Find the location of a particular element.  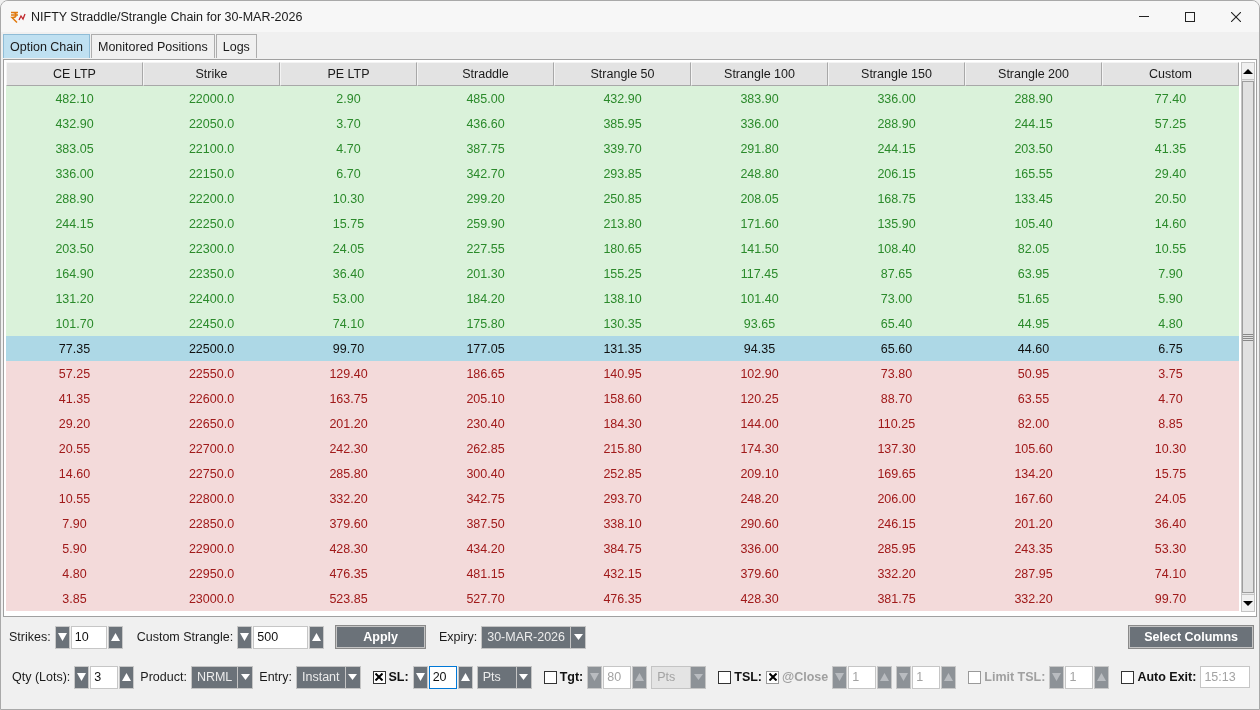

table-cell-text: 527.70 is located at coordinates (485, 599).